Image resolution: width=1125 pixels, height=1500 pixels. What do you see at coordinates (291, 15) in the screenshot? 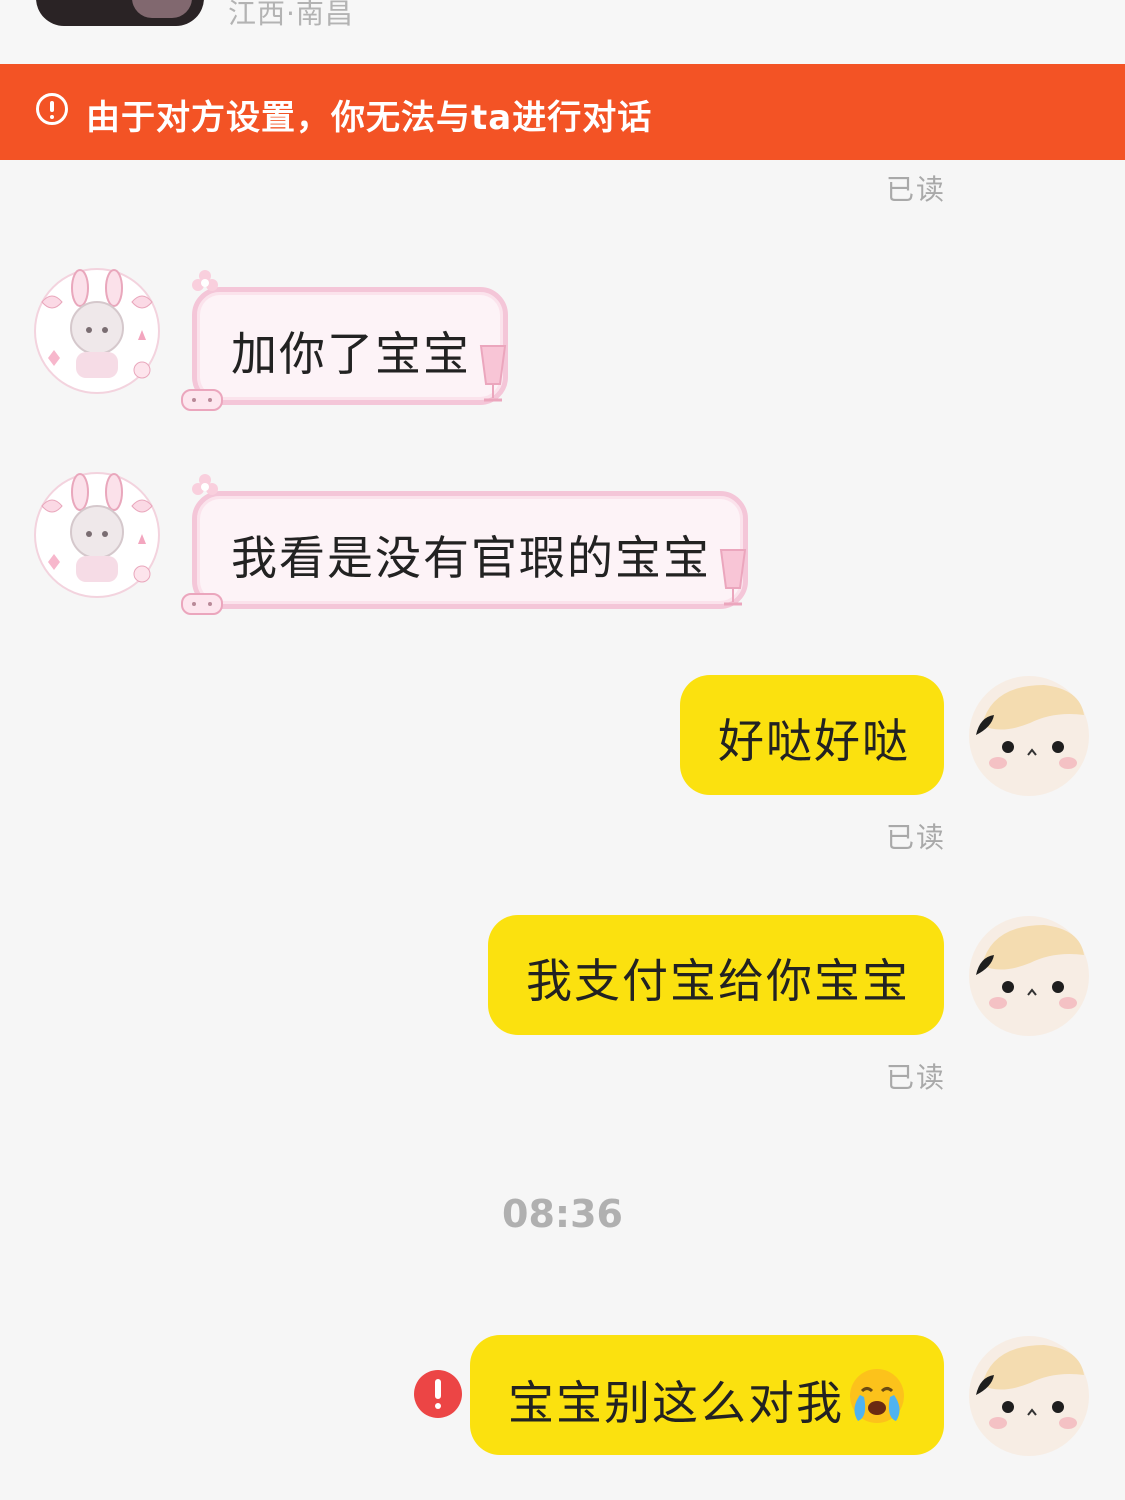
I see `contact-location: 江西·南昌` at bounding box center [291, 15].